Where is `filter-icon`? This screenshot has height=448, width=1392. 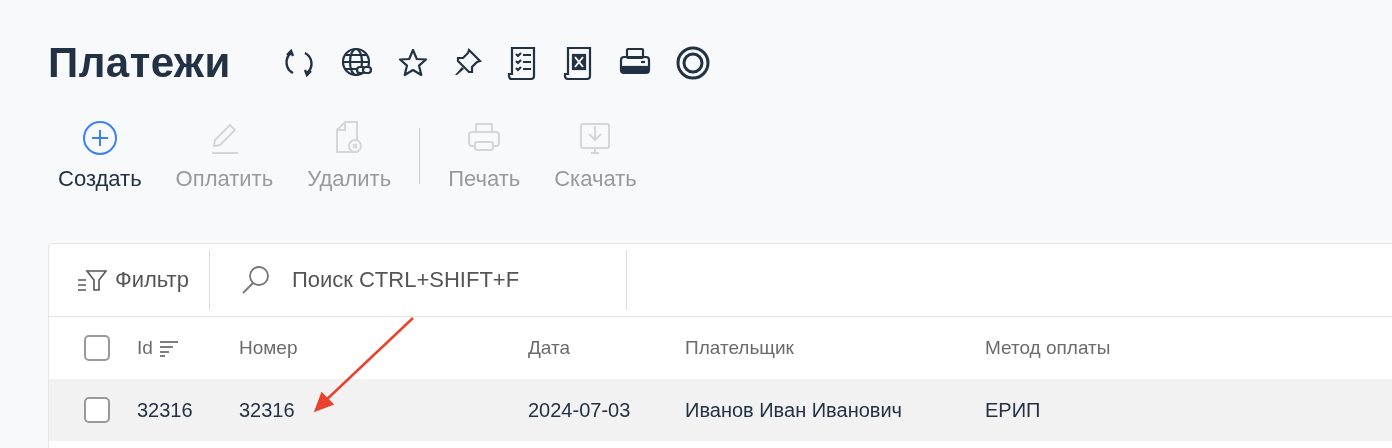 filter-icon is located at coordinates (92, 280).